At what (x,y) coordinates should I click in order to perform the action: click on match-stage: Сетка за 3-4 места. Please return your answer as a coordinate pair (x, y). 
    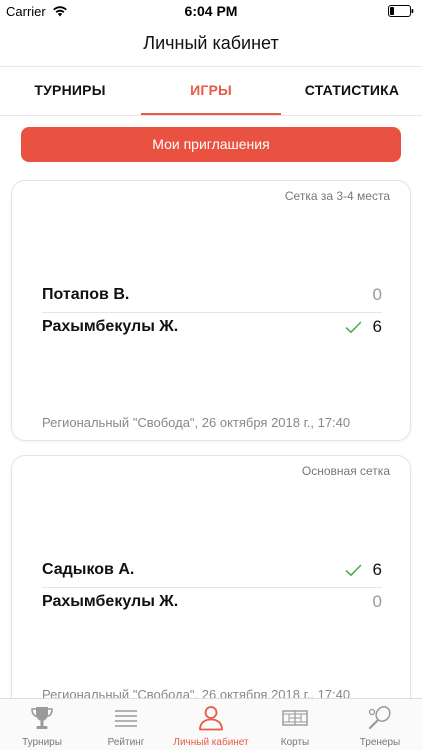
    Looking at the image, I should click on (337, 196).